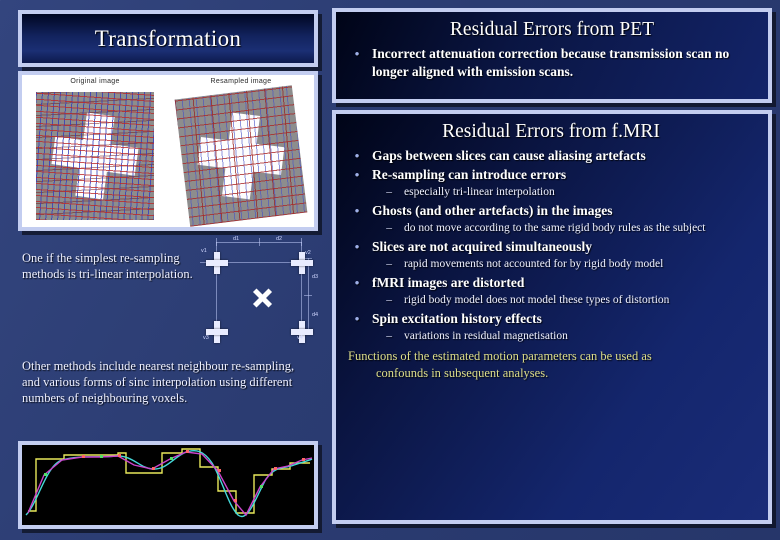 The height and width of the screenshot is (540, 780). Describe the element at coordinates (279, 239) in the screenshot. I see `dim-label-d2: d2` at that location.